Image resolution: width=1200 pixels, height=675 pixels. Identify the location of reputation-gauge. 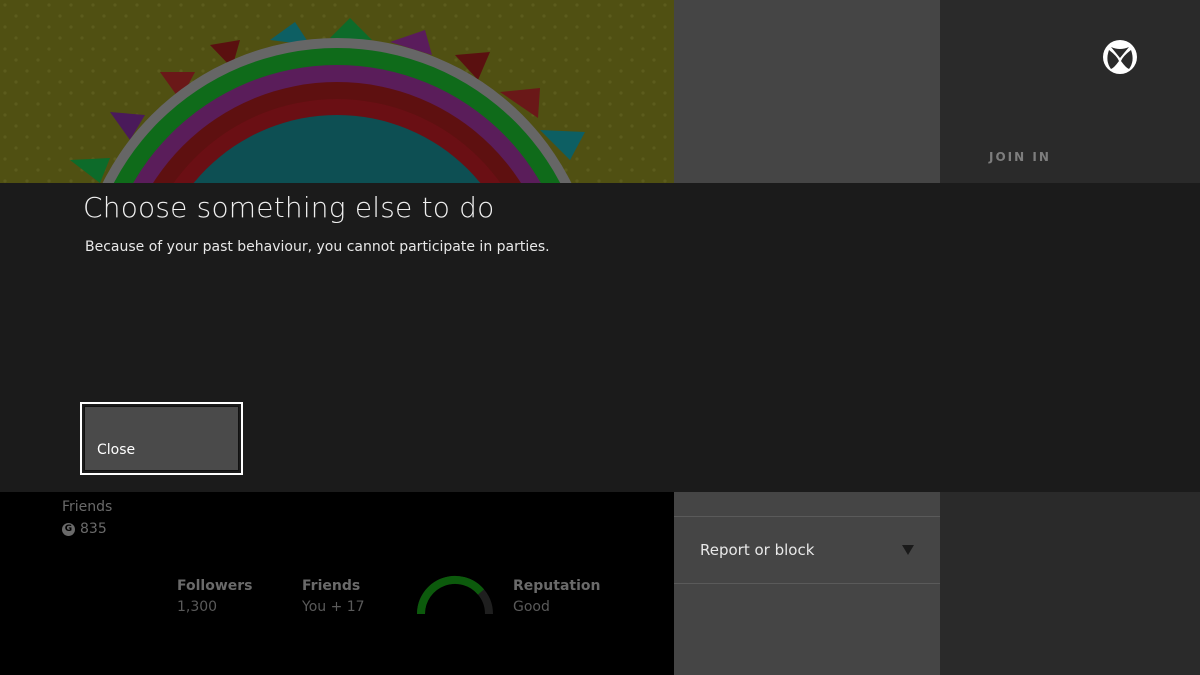
(454, 595).